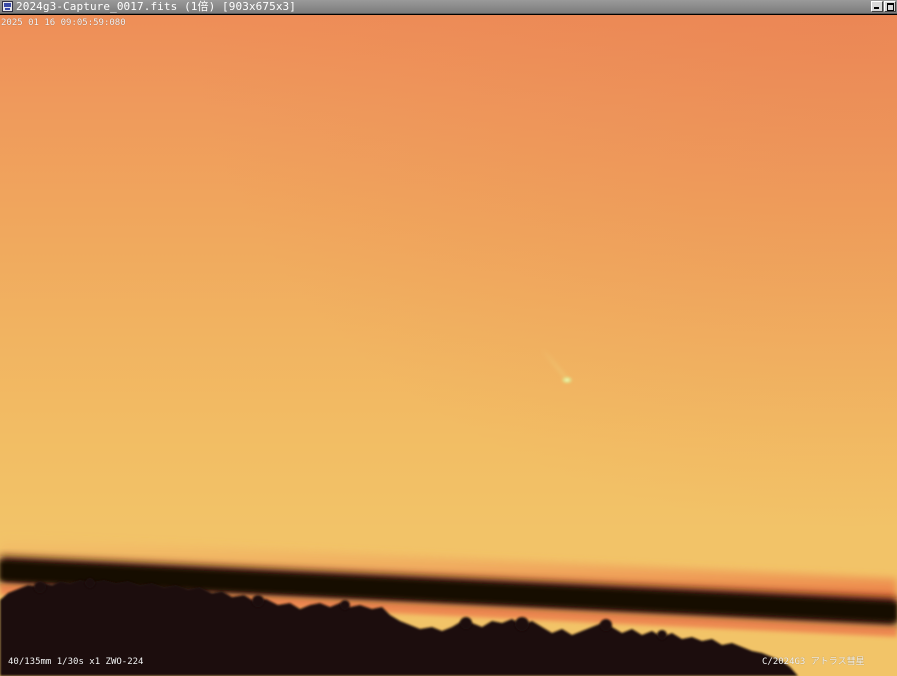 This screenshot has height=676, width=897. I want to click on window-controls, so click(883, 6).